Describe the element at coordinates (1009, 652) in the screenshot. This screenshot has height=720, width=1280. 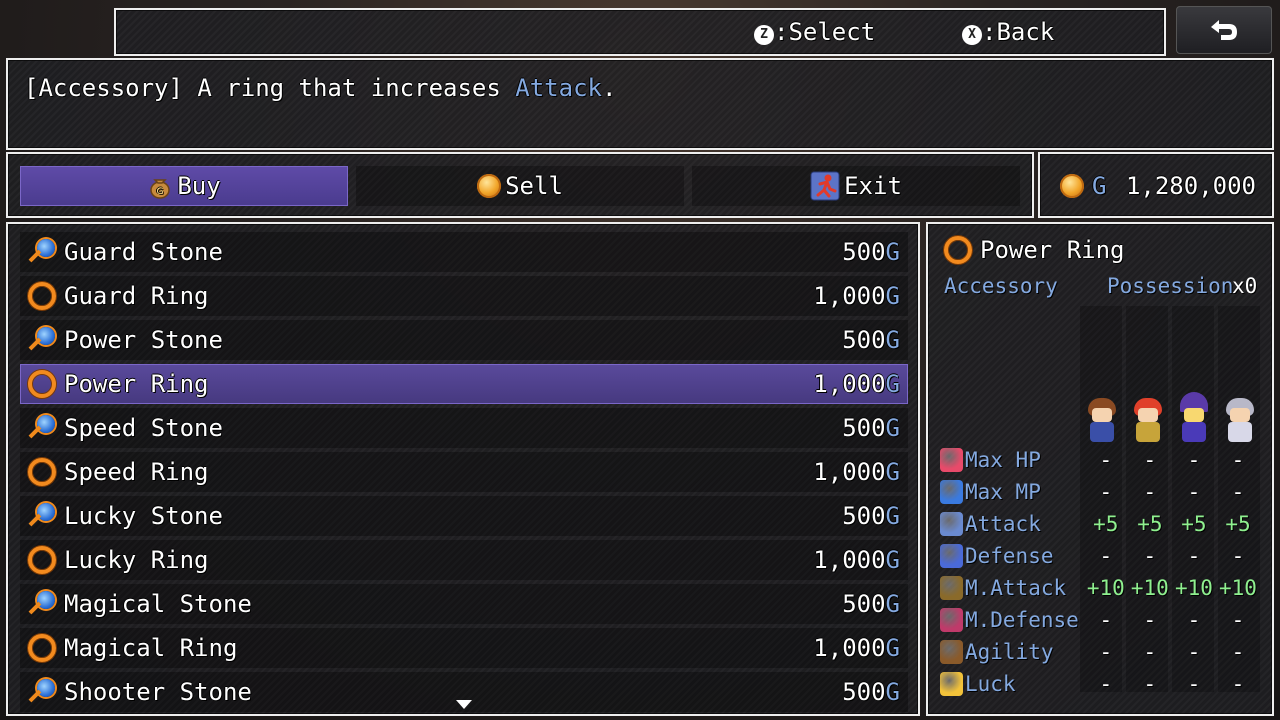
I see `stat-label: Agility` at that location.